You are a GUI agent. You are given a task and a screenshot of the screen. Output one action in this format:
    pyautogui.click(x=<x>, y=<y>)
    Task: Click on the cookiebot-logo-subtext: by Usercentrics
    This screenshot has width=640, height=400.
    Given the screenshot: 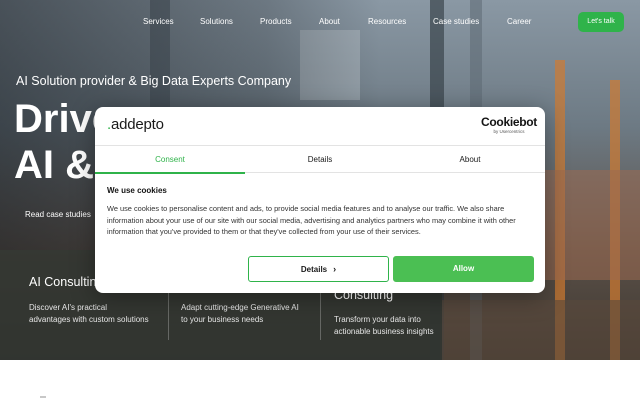 What is the action you would take?
    pyautogui.click(x=509, y=131)
    